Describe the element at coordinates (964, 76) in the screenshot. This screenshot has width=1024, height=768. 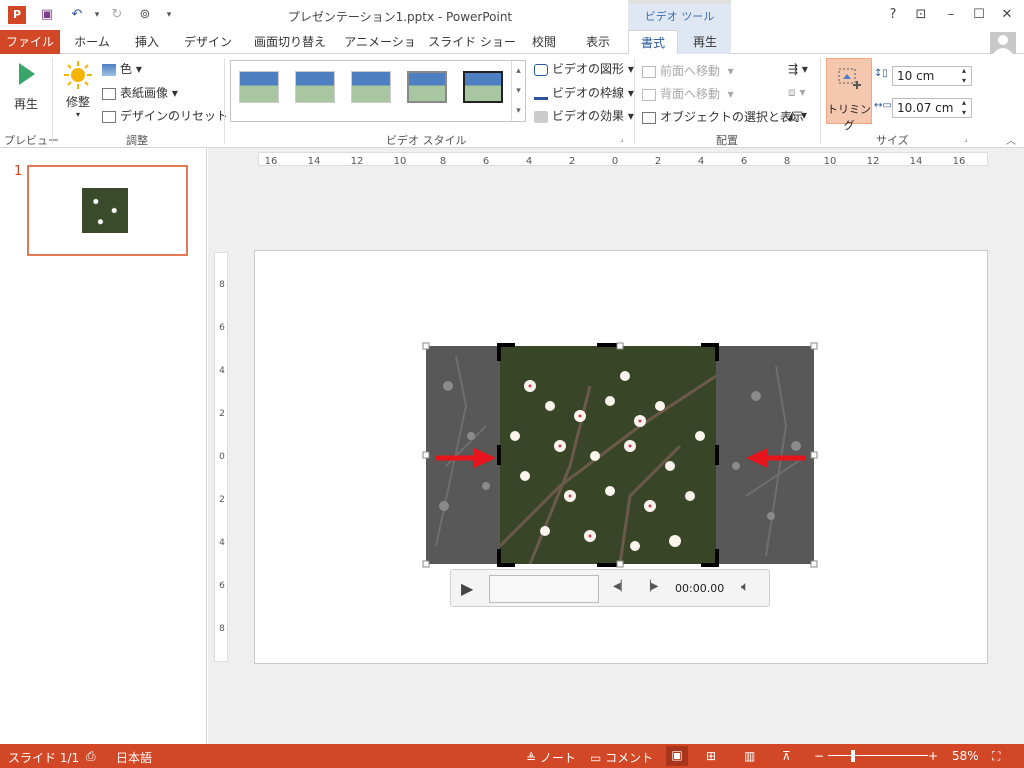
I see `height-spinner: ▴ ▾` at that location.